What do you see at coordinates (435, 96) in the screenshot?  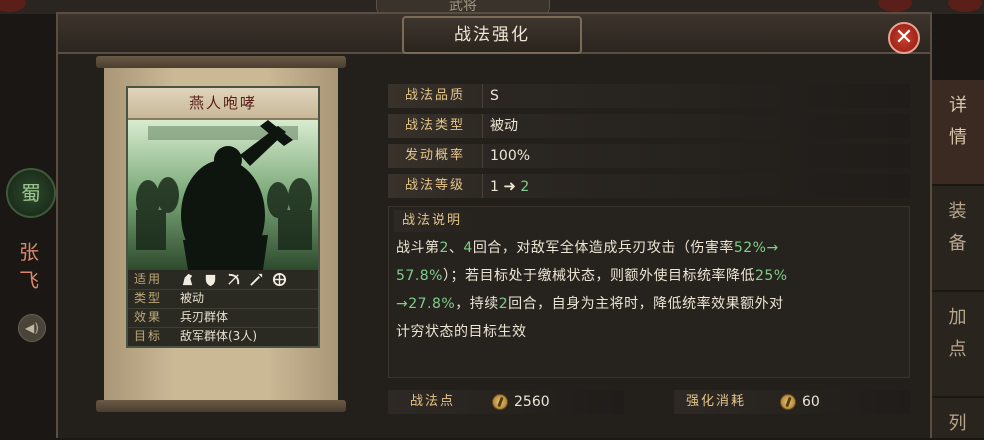 I see `stat-label: 战法品质` at bounding box center [435, 96].